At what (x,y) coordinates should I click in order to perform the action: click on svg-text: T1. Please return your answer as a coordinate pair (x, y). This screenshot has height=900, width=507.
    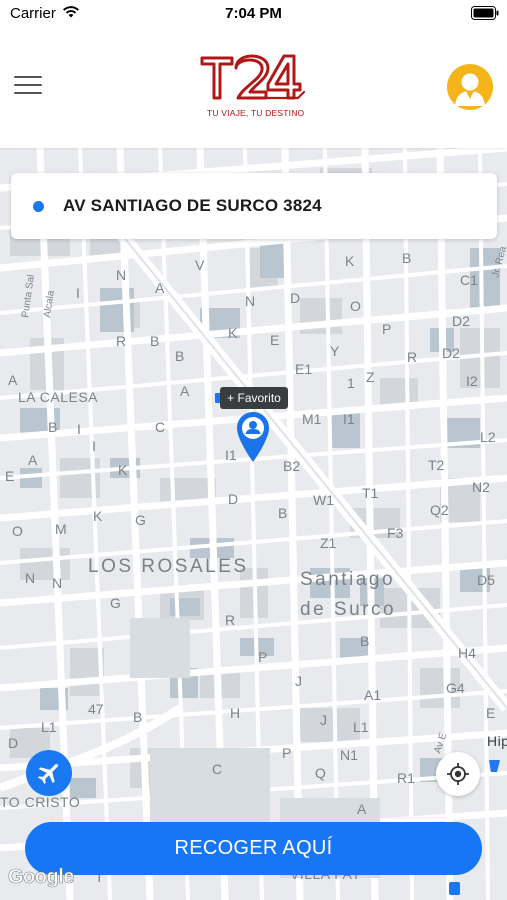
    Looking at the image, I should click on (370, 493).